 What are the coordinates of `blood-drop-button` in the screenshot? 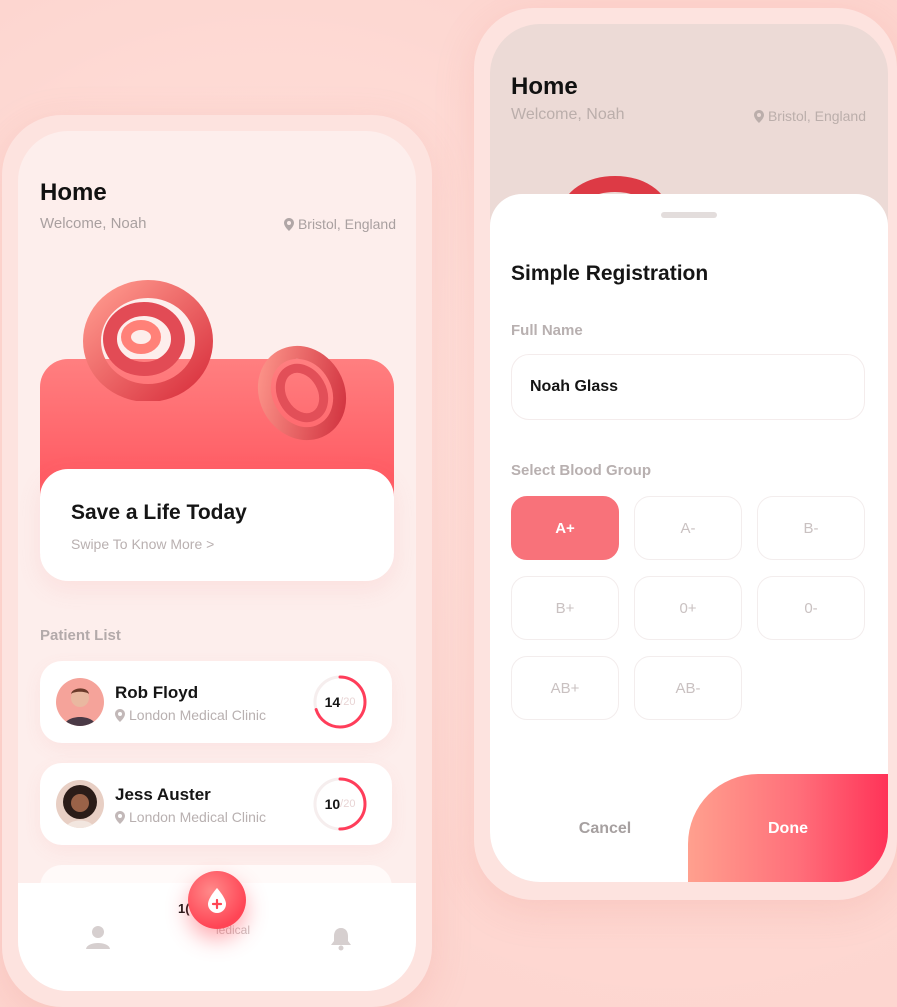 It's located at (217, 900).